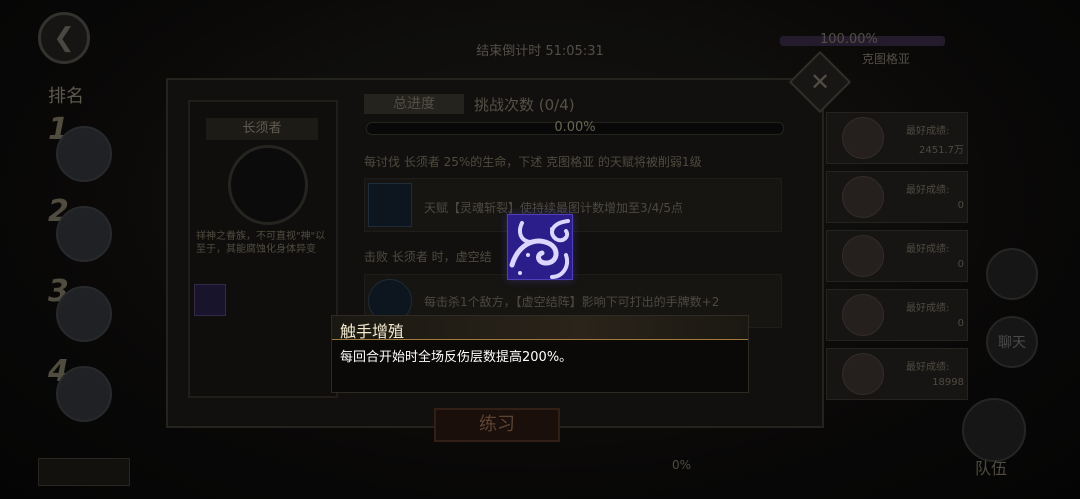 Image resolution: width=1080 pixels, height=499 pixels. What do you see at coordinates (540, 328) in the screenshot?
I see `tooltip-header: 触手增殖` at bounding box center [540, 328].